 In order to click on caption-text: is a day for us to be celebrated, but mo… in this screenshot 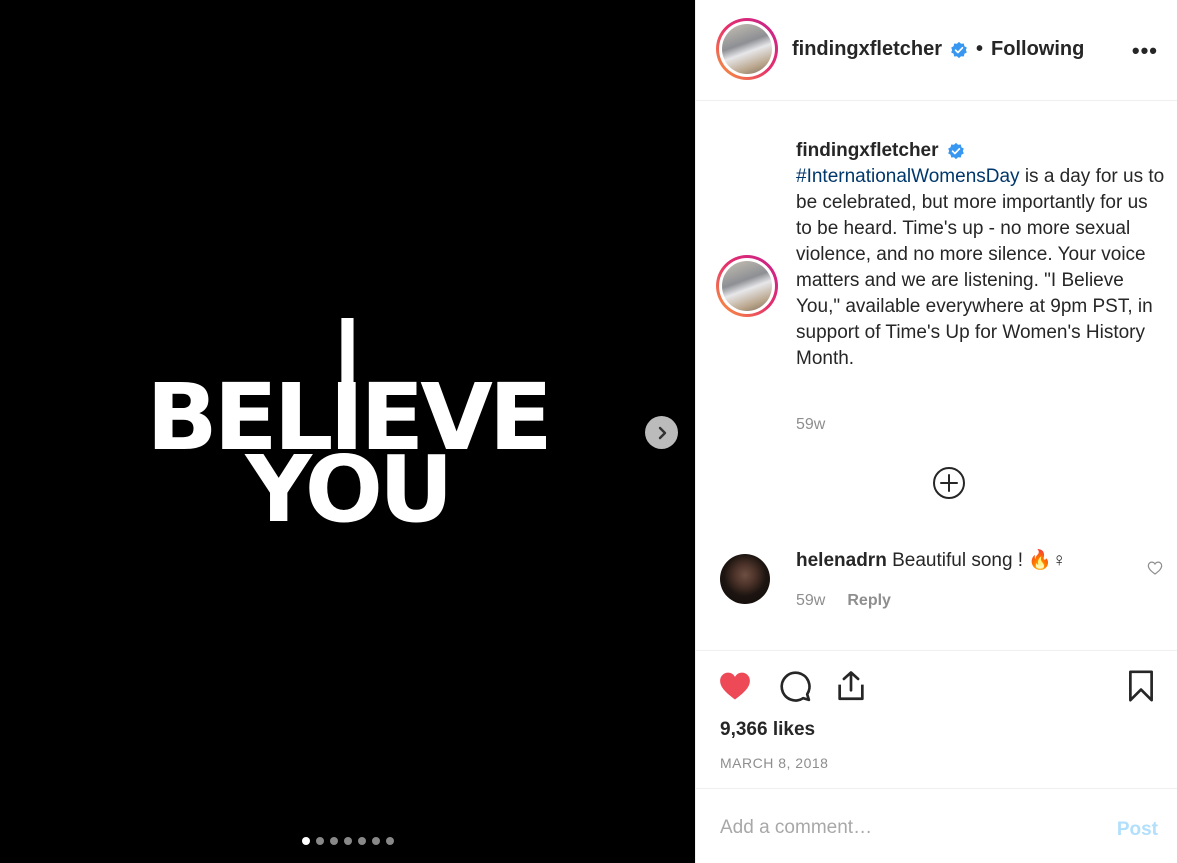, I will do `click(980, 267)`.